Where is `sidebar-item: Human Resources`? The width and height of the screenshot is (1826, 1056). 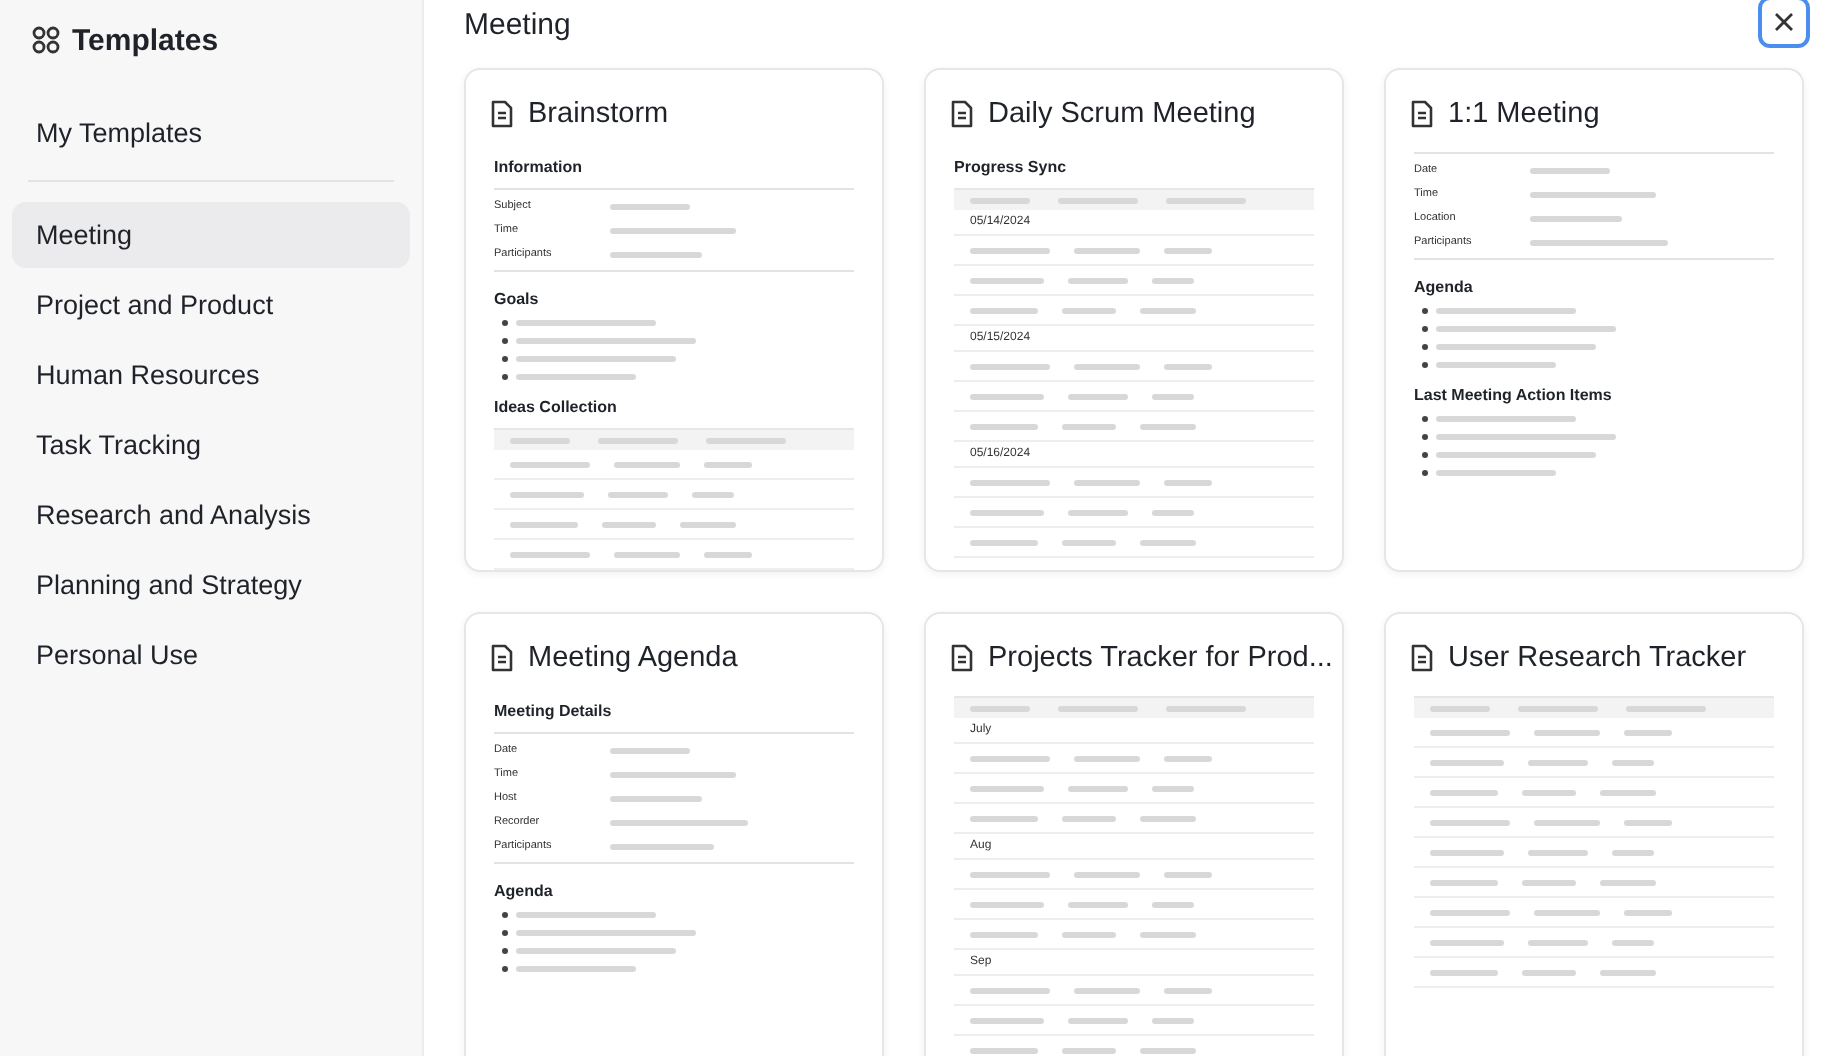
sidebar-item: Human Resources is located at coordinates (211, 375).